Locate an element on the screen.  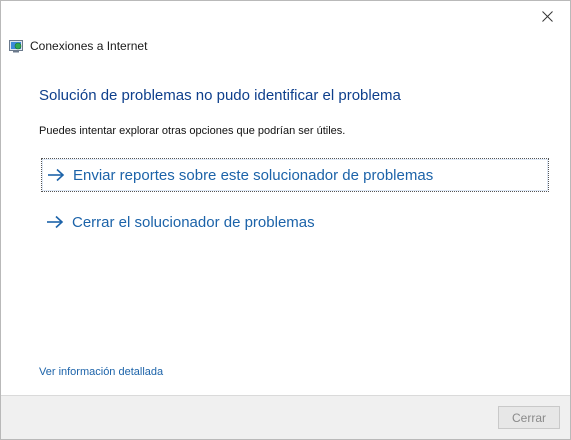
dialog-footer: Cerrar is located at coordinates (285, 417).